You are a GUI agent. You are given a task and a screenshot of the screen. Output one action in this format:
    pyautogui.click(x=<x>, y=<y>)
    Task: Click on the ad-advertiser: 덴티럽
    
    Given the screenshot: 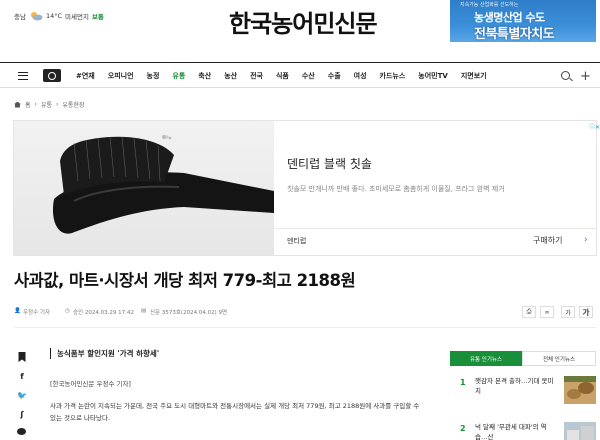 What is the action you would take?
    pyautogui.click(x=297, y=241)
    